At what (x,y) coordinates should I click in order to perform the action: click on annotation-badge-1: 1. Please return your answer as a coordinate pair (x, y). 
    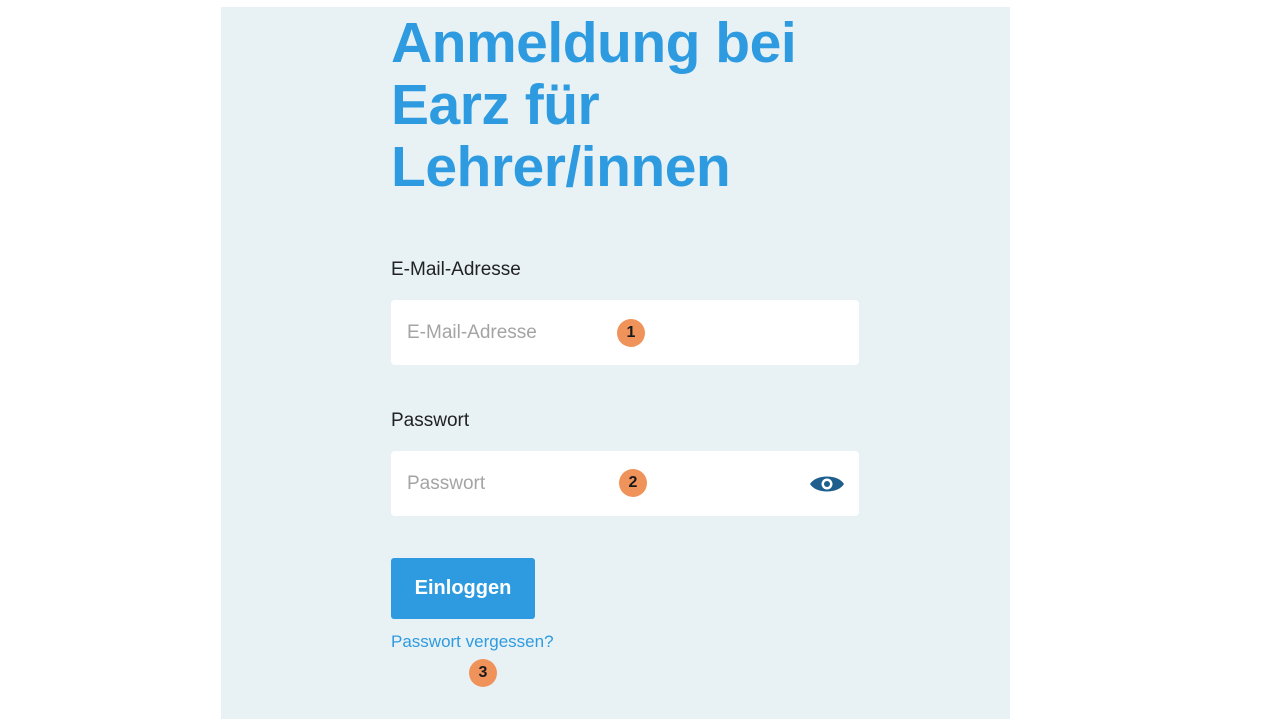
    Looking at the image, I should click on (631, 333).